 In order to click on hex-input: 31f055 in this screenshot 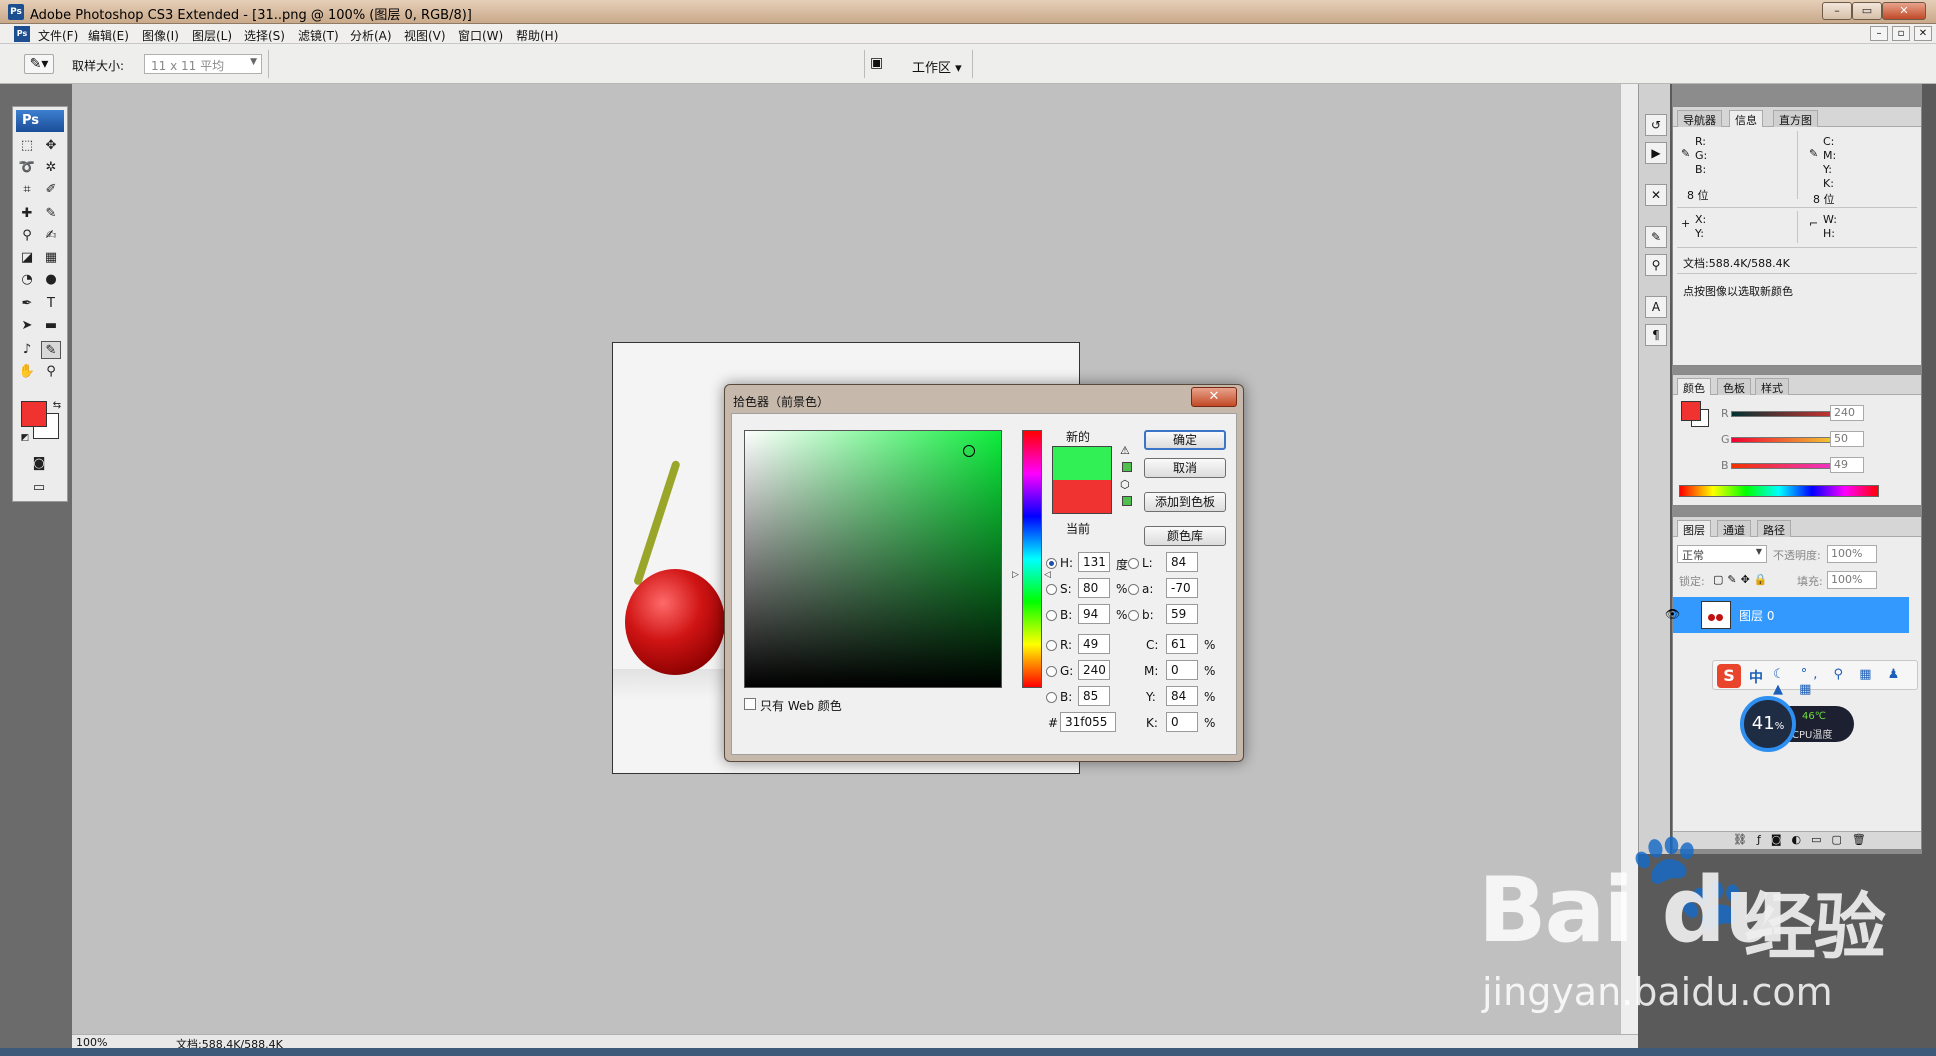, I will do `click(1088, 722)`.